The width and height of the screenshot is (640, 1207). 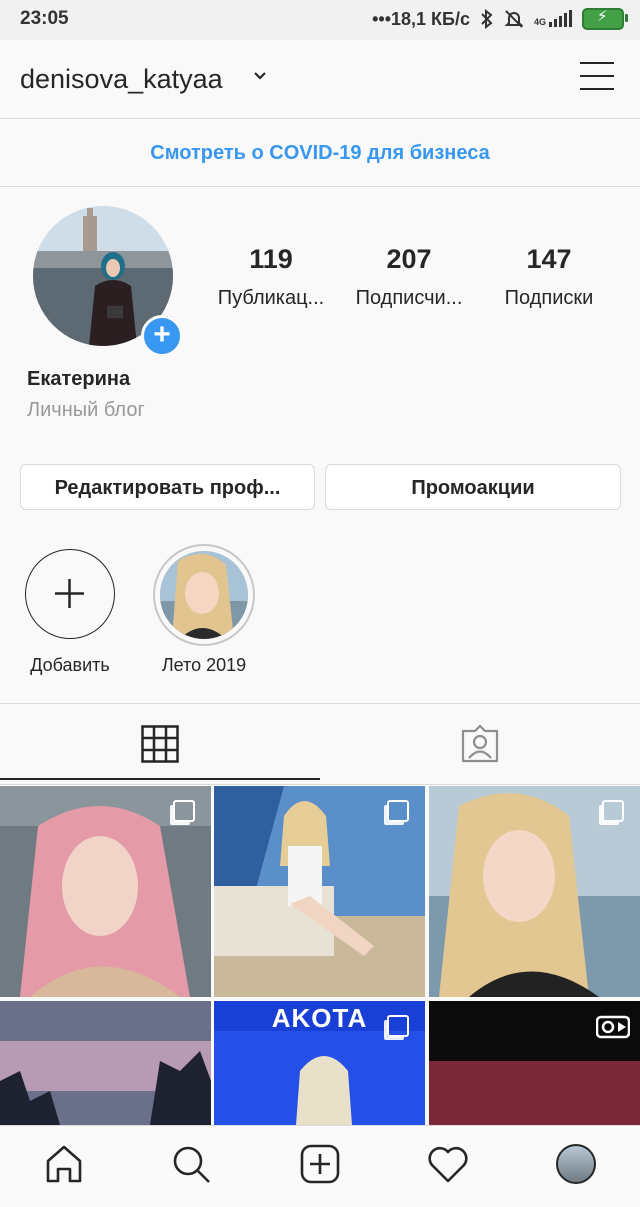 I want to click on network-type: 4G, so click(x=539, y=22).